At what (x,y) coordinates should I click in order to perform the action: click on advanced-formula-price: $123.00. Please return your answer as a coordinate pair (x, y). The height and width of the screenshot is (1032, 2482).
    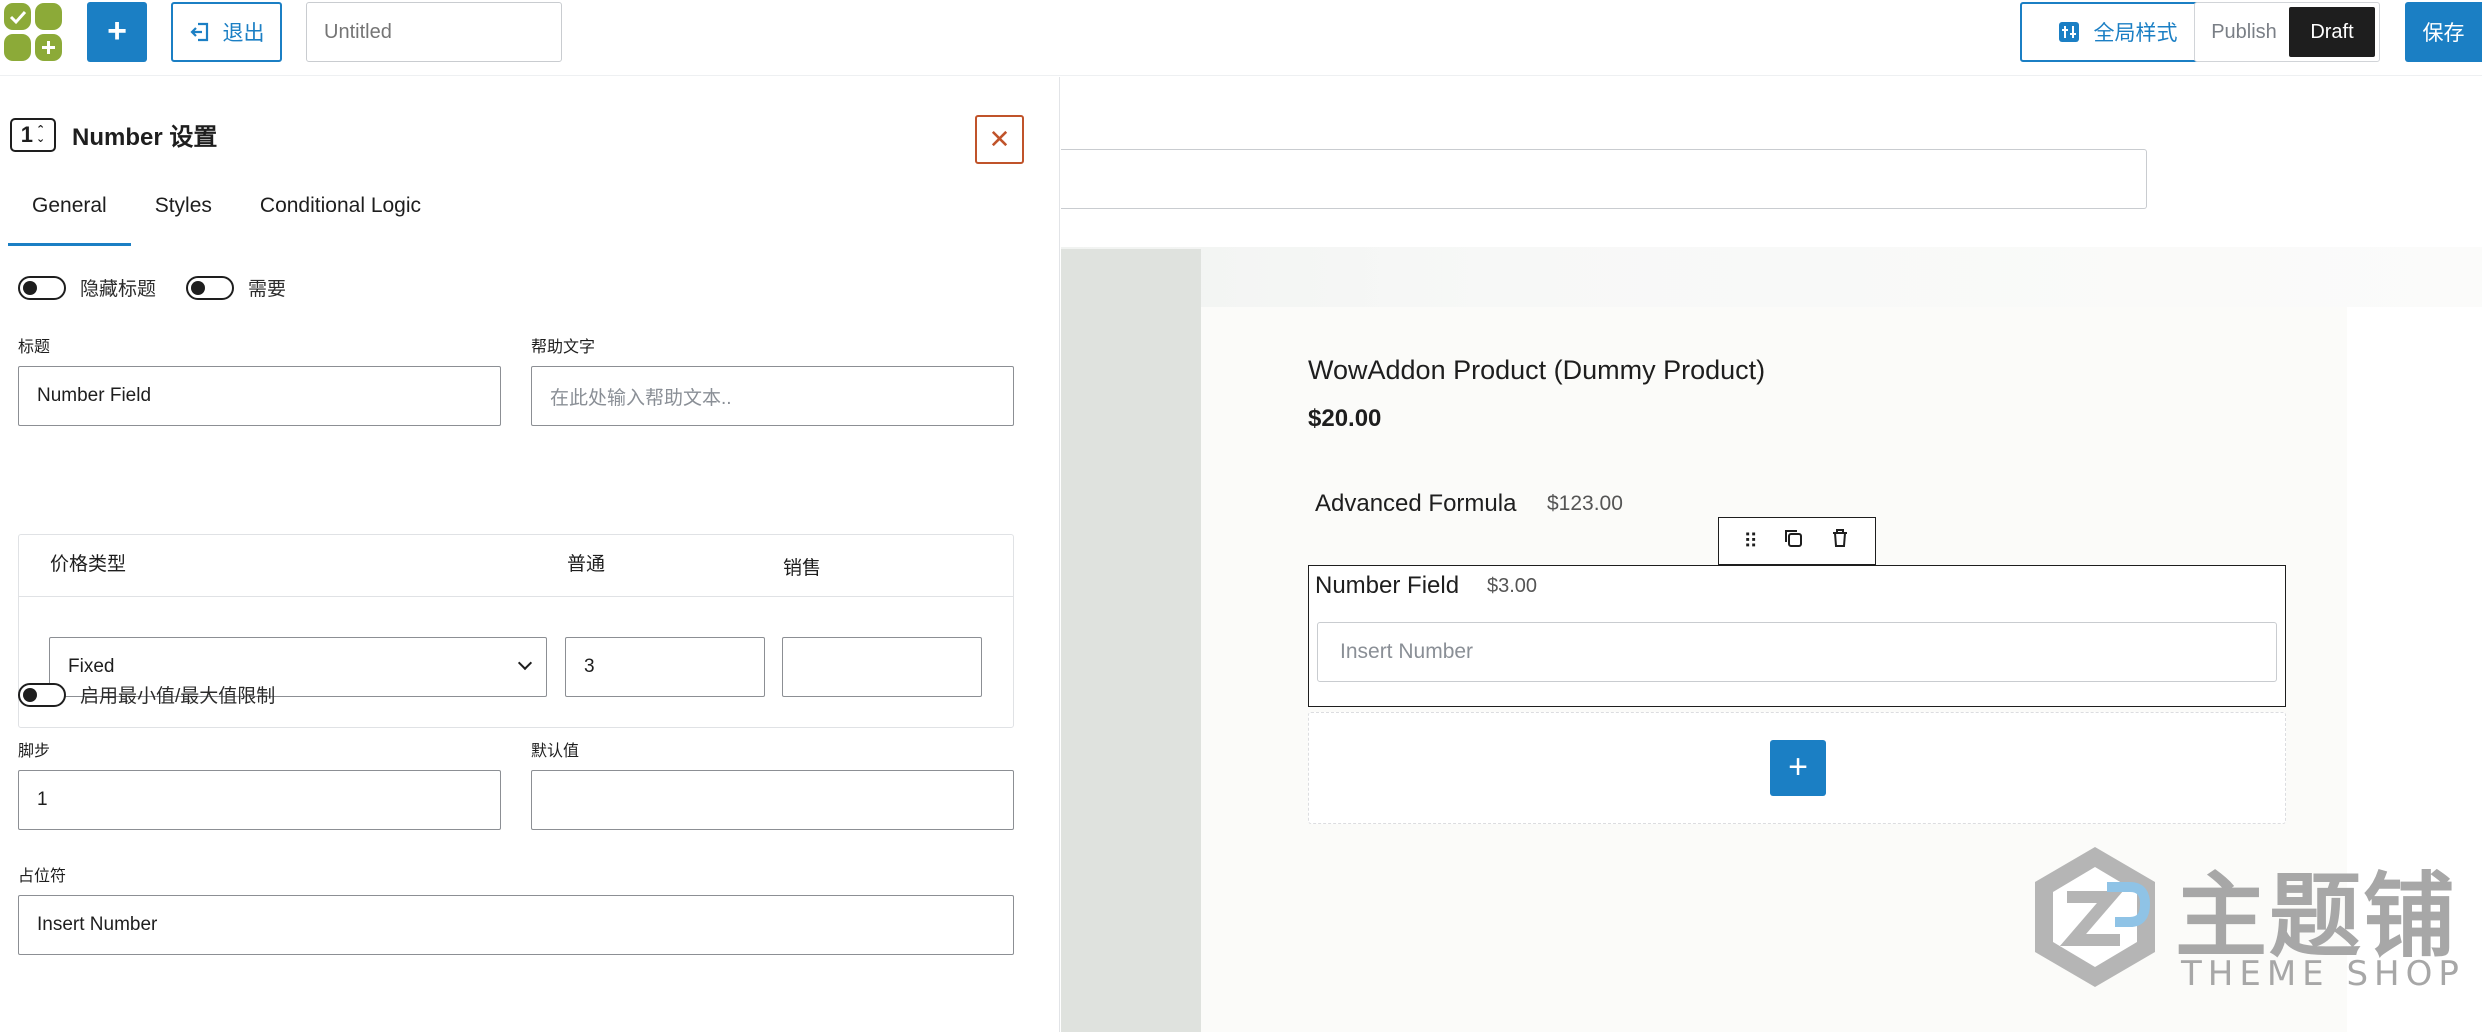
    Looking at the image, I should click on (1585, 503).